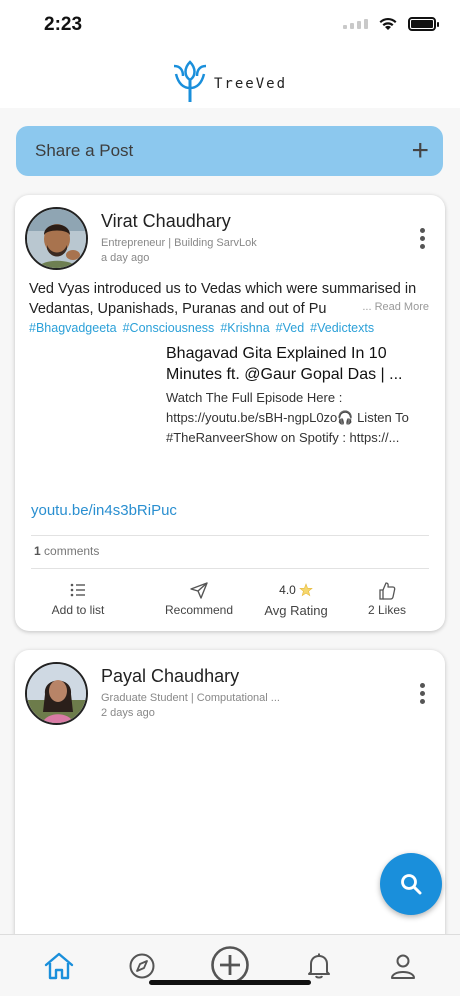  I want to click on nav-profile, so click(403, 966).